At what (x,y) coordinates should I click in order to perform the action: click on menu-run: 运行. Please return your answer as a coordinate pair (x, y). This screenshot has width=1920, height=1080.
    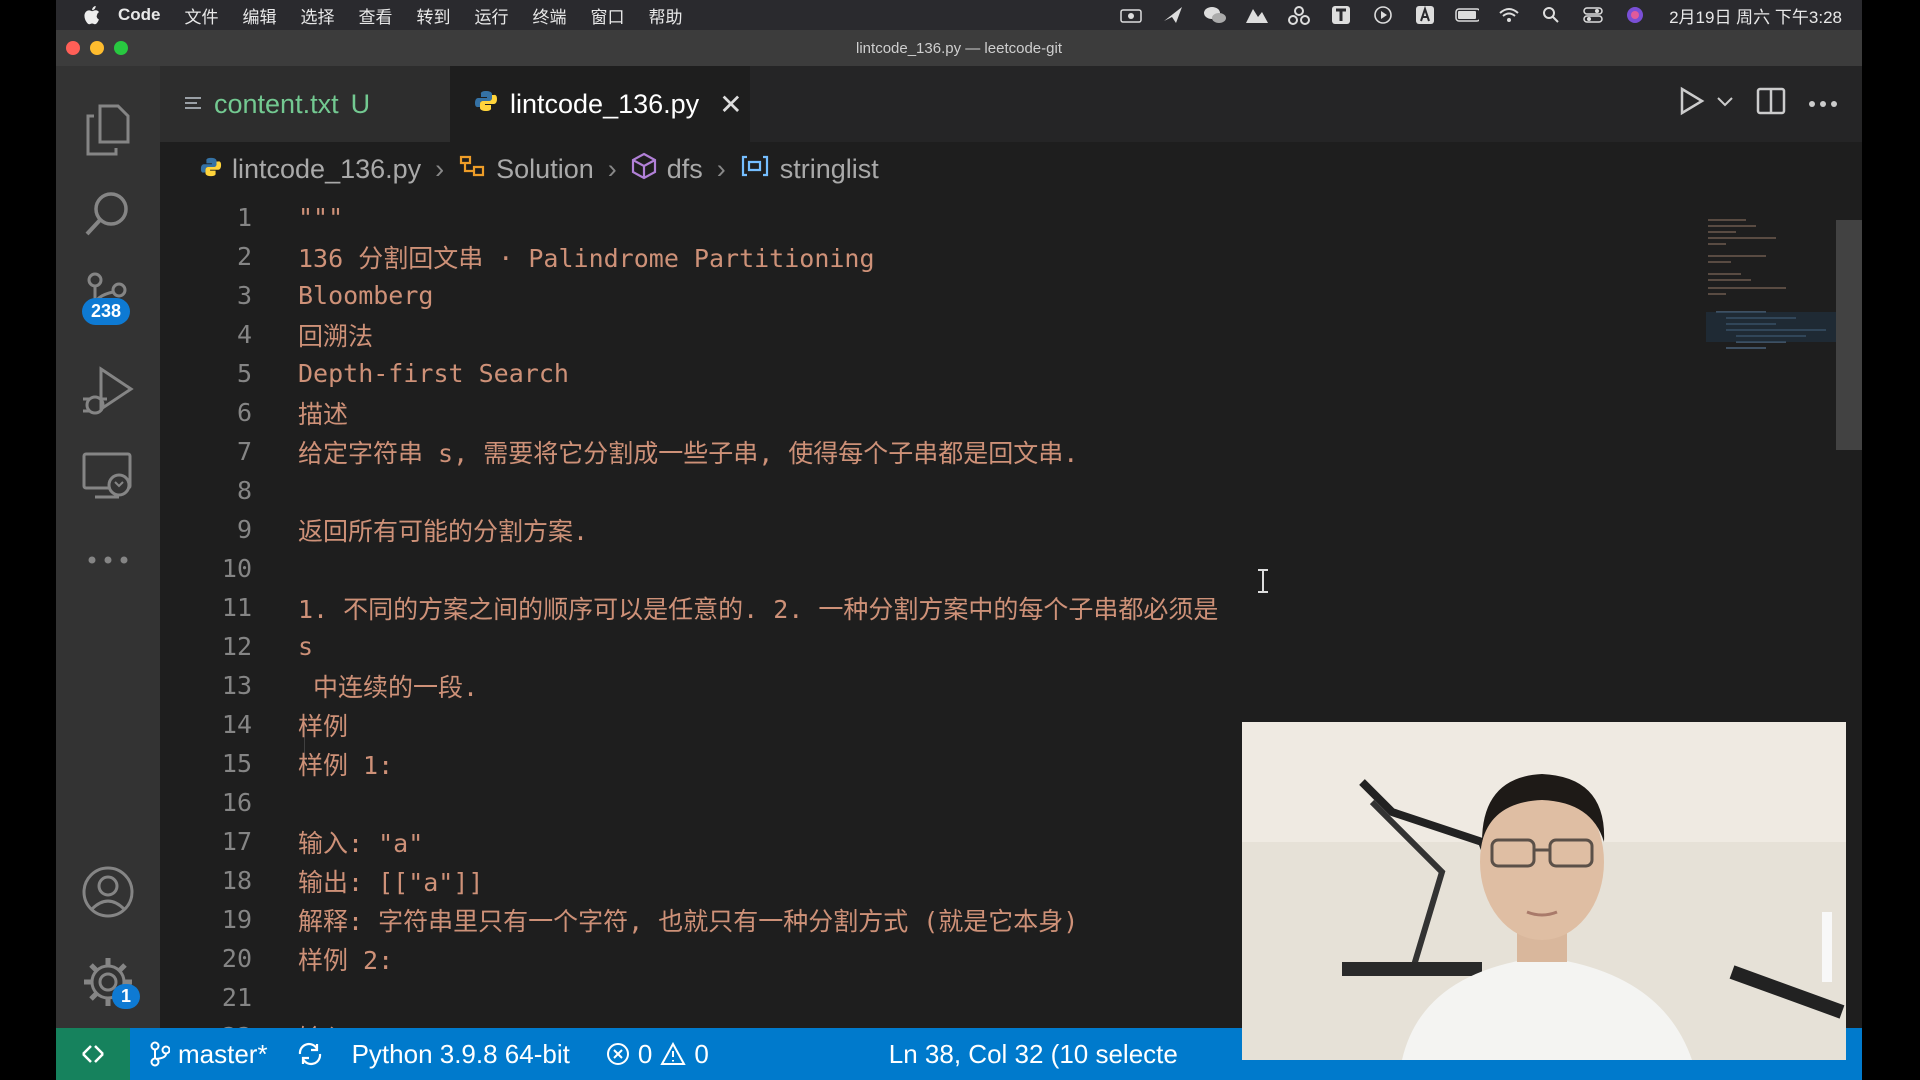
    Looking at the image, I should click on (492, 15).